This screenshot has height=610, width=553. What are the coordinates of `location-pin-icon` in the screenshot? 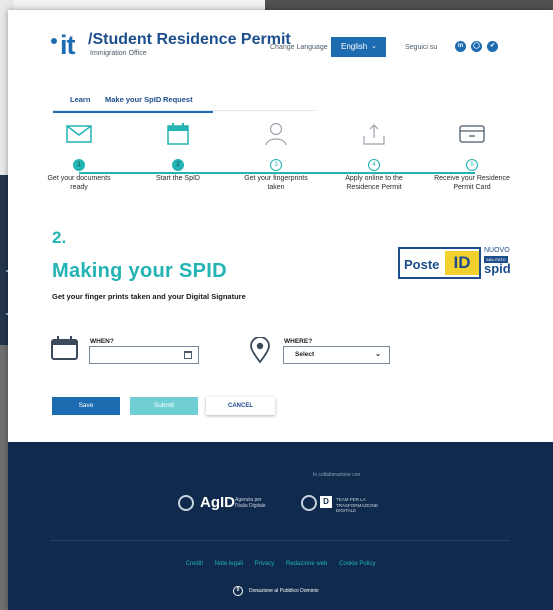 It's located at (260, 350).